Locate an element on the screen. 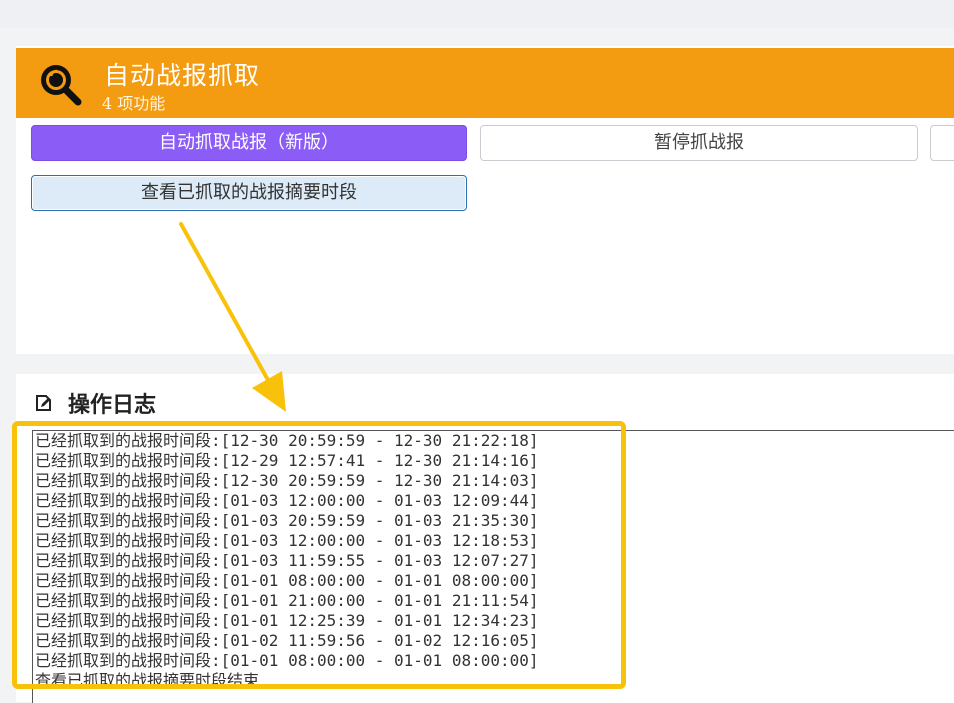 This screenshot has width=954, height=703. page-title: 自动战报抓取 is located at coordinates (182, 75).